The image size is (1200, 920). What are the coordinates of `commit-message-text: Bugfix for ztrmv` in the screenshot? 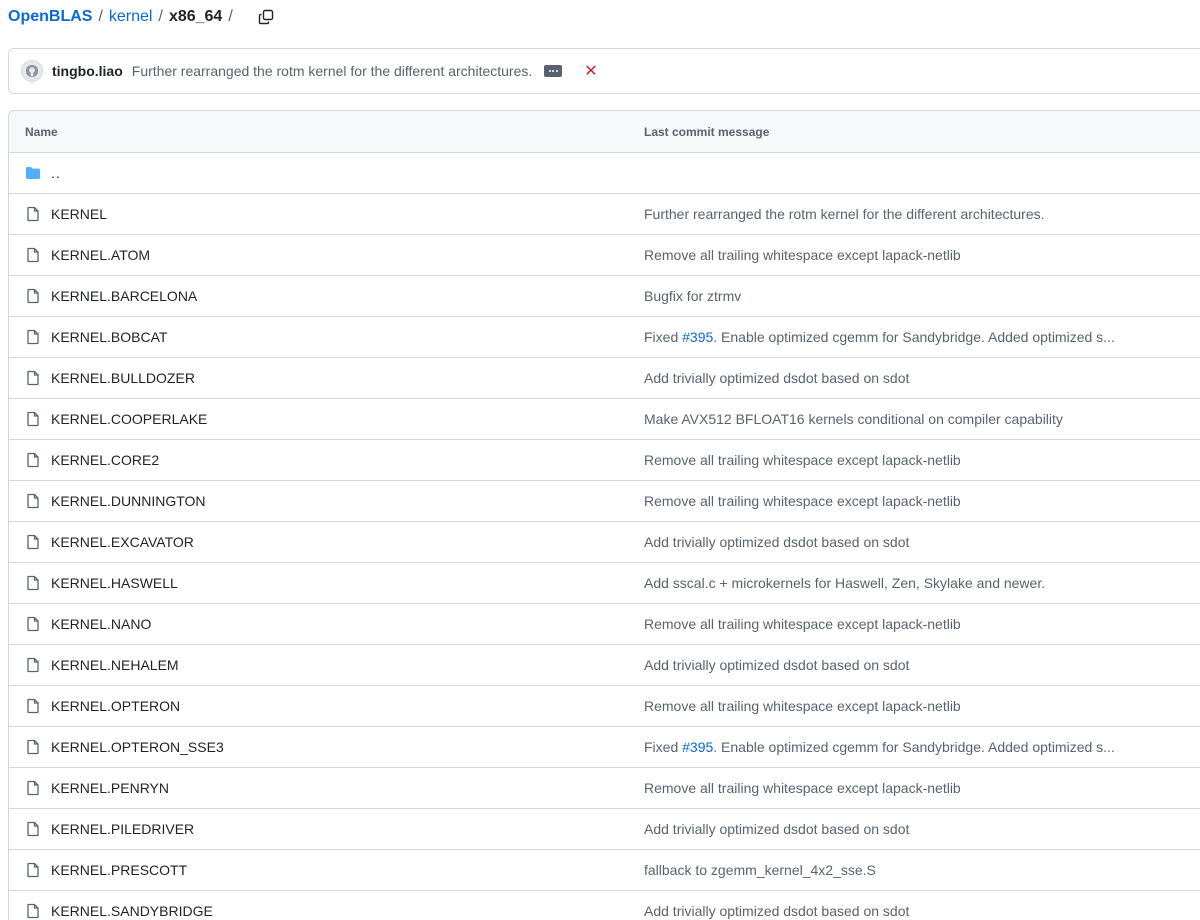 It's located at (692, 296).